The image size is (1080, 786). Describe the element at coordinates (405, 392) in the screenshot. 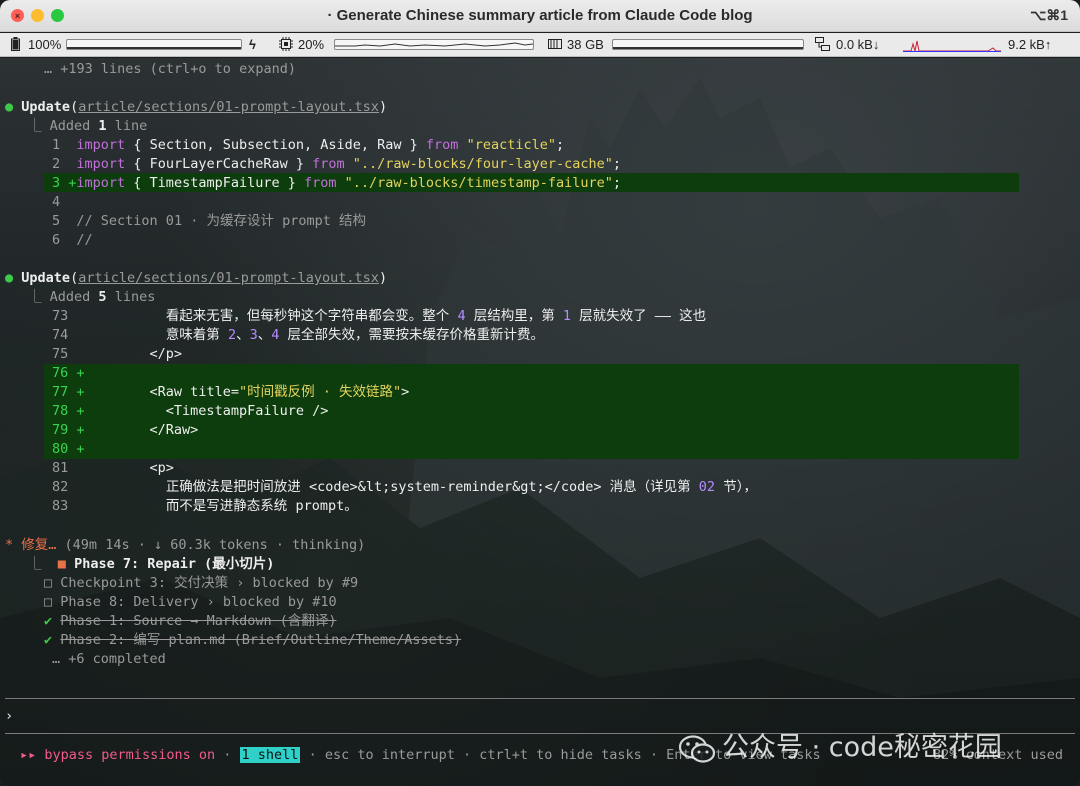

I see `code: >` at that location.